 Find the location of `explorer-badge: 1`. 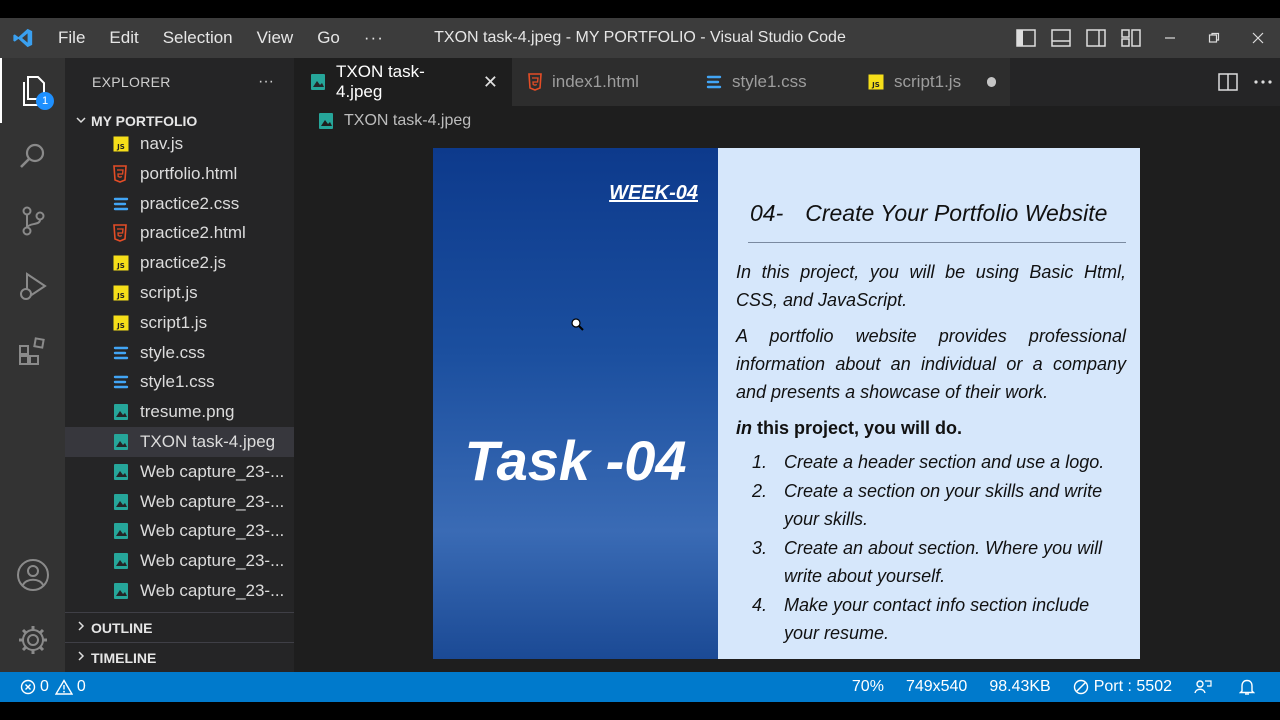

explorer-badge: 1 is located at coordinates (45, 101).